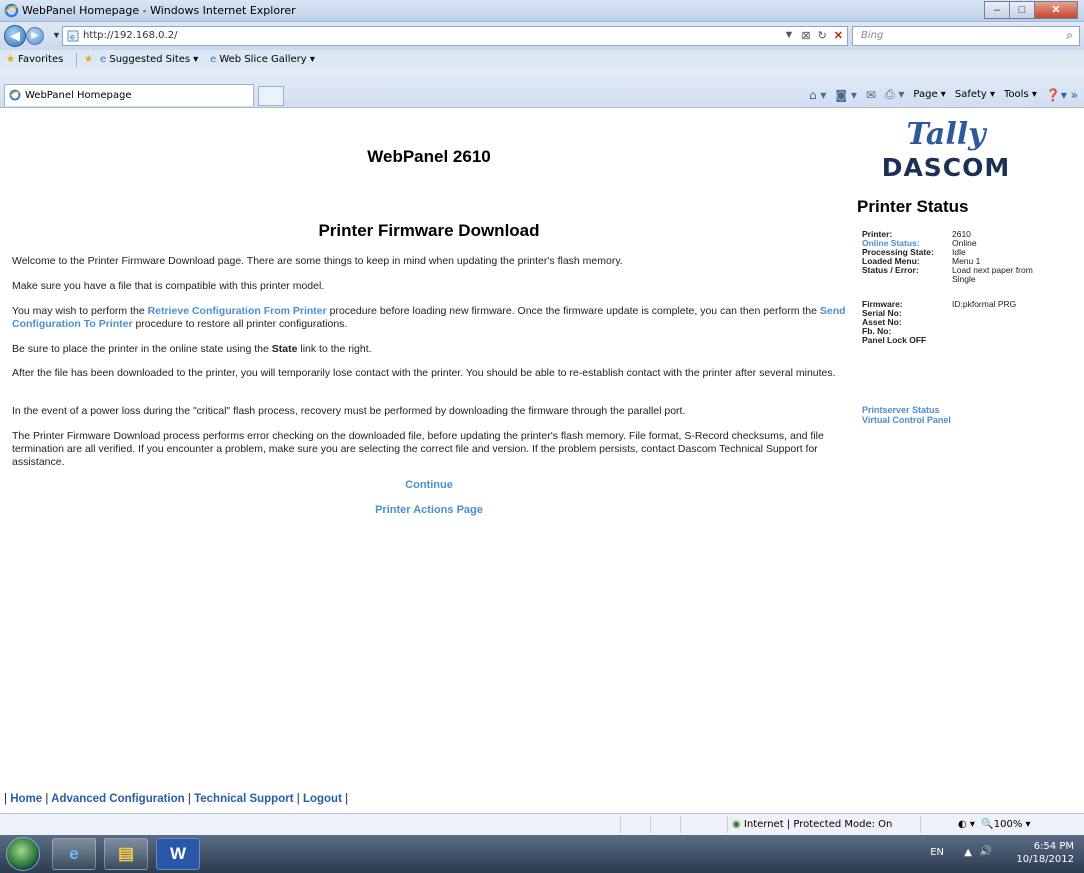 The image size is (1084, 873). Describe the element at coordinates (966, 36) in the screenshot. I see `search-box: Bing ⌕` at that location.